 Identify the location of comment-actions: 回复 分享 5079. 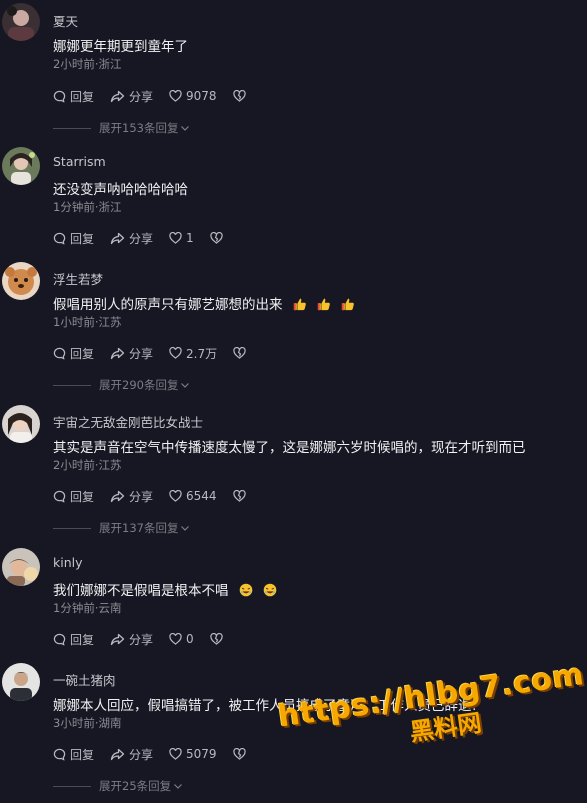
(149, 754).